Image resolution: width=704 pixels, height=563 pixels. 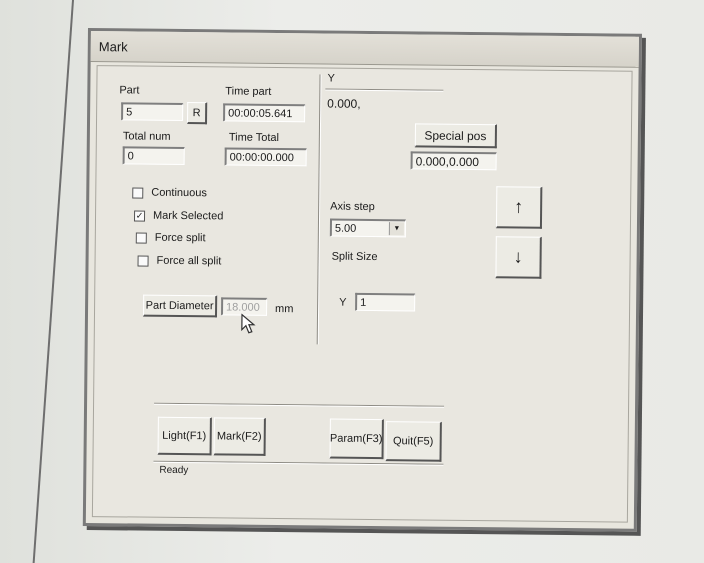 What do you see at coordinates (343, 302) in the screenshot?
I see `split-y-label: Y` at bounding box center [343, 302].